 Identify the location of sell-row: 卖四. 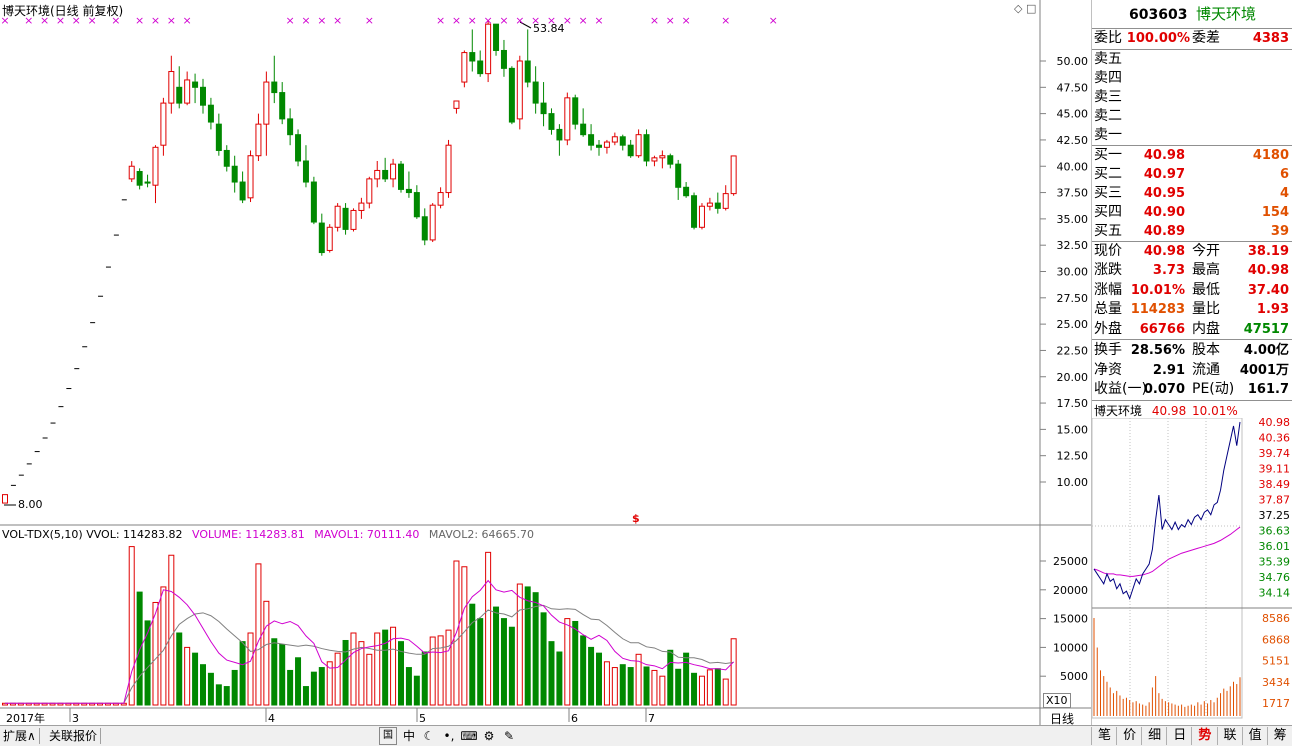
(1192, 78).